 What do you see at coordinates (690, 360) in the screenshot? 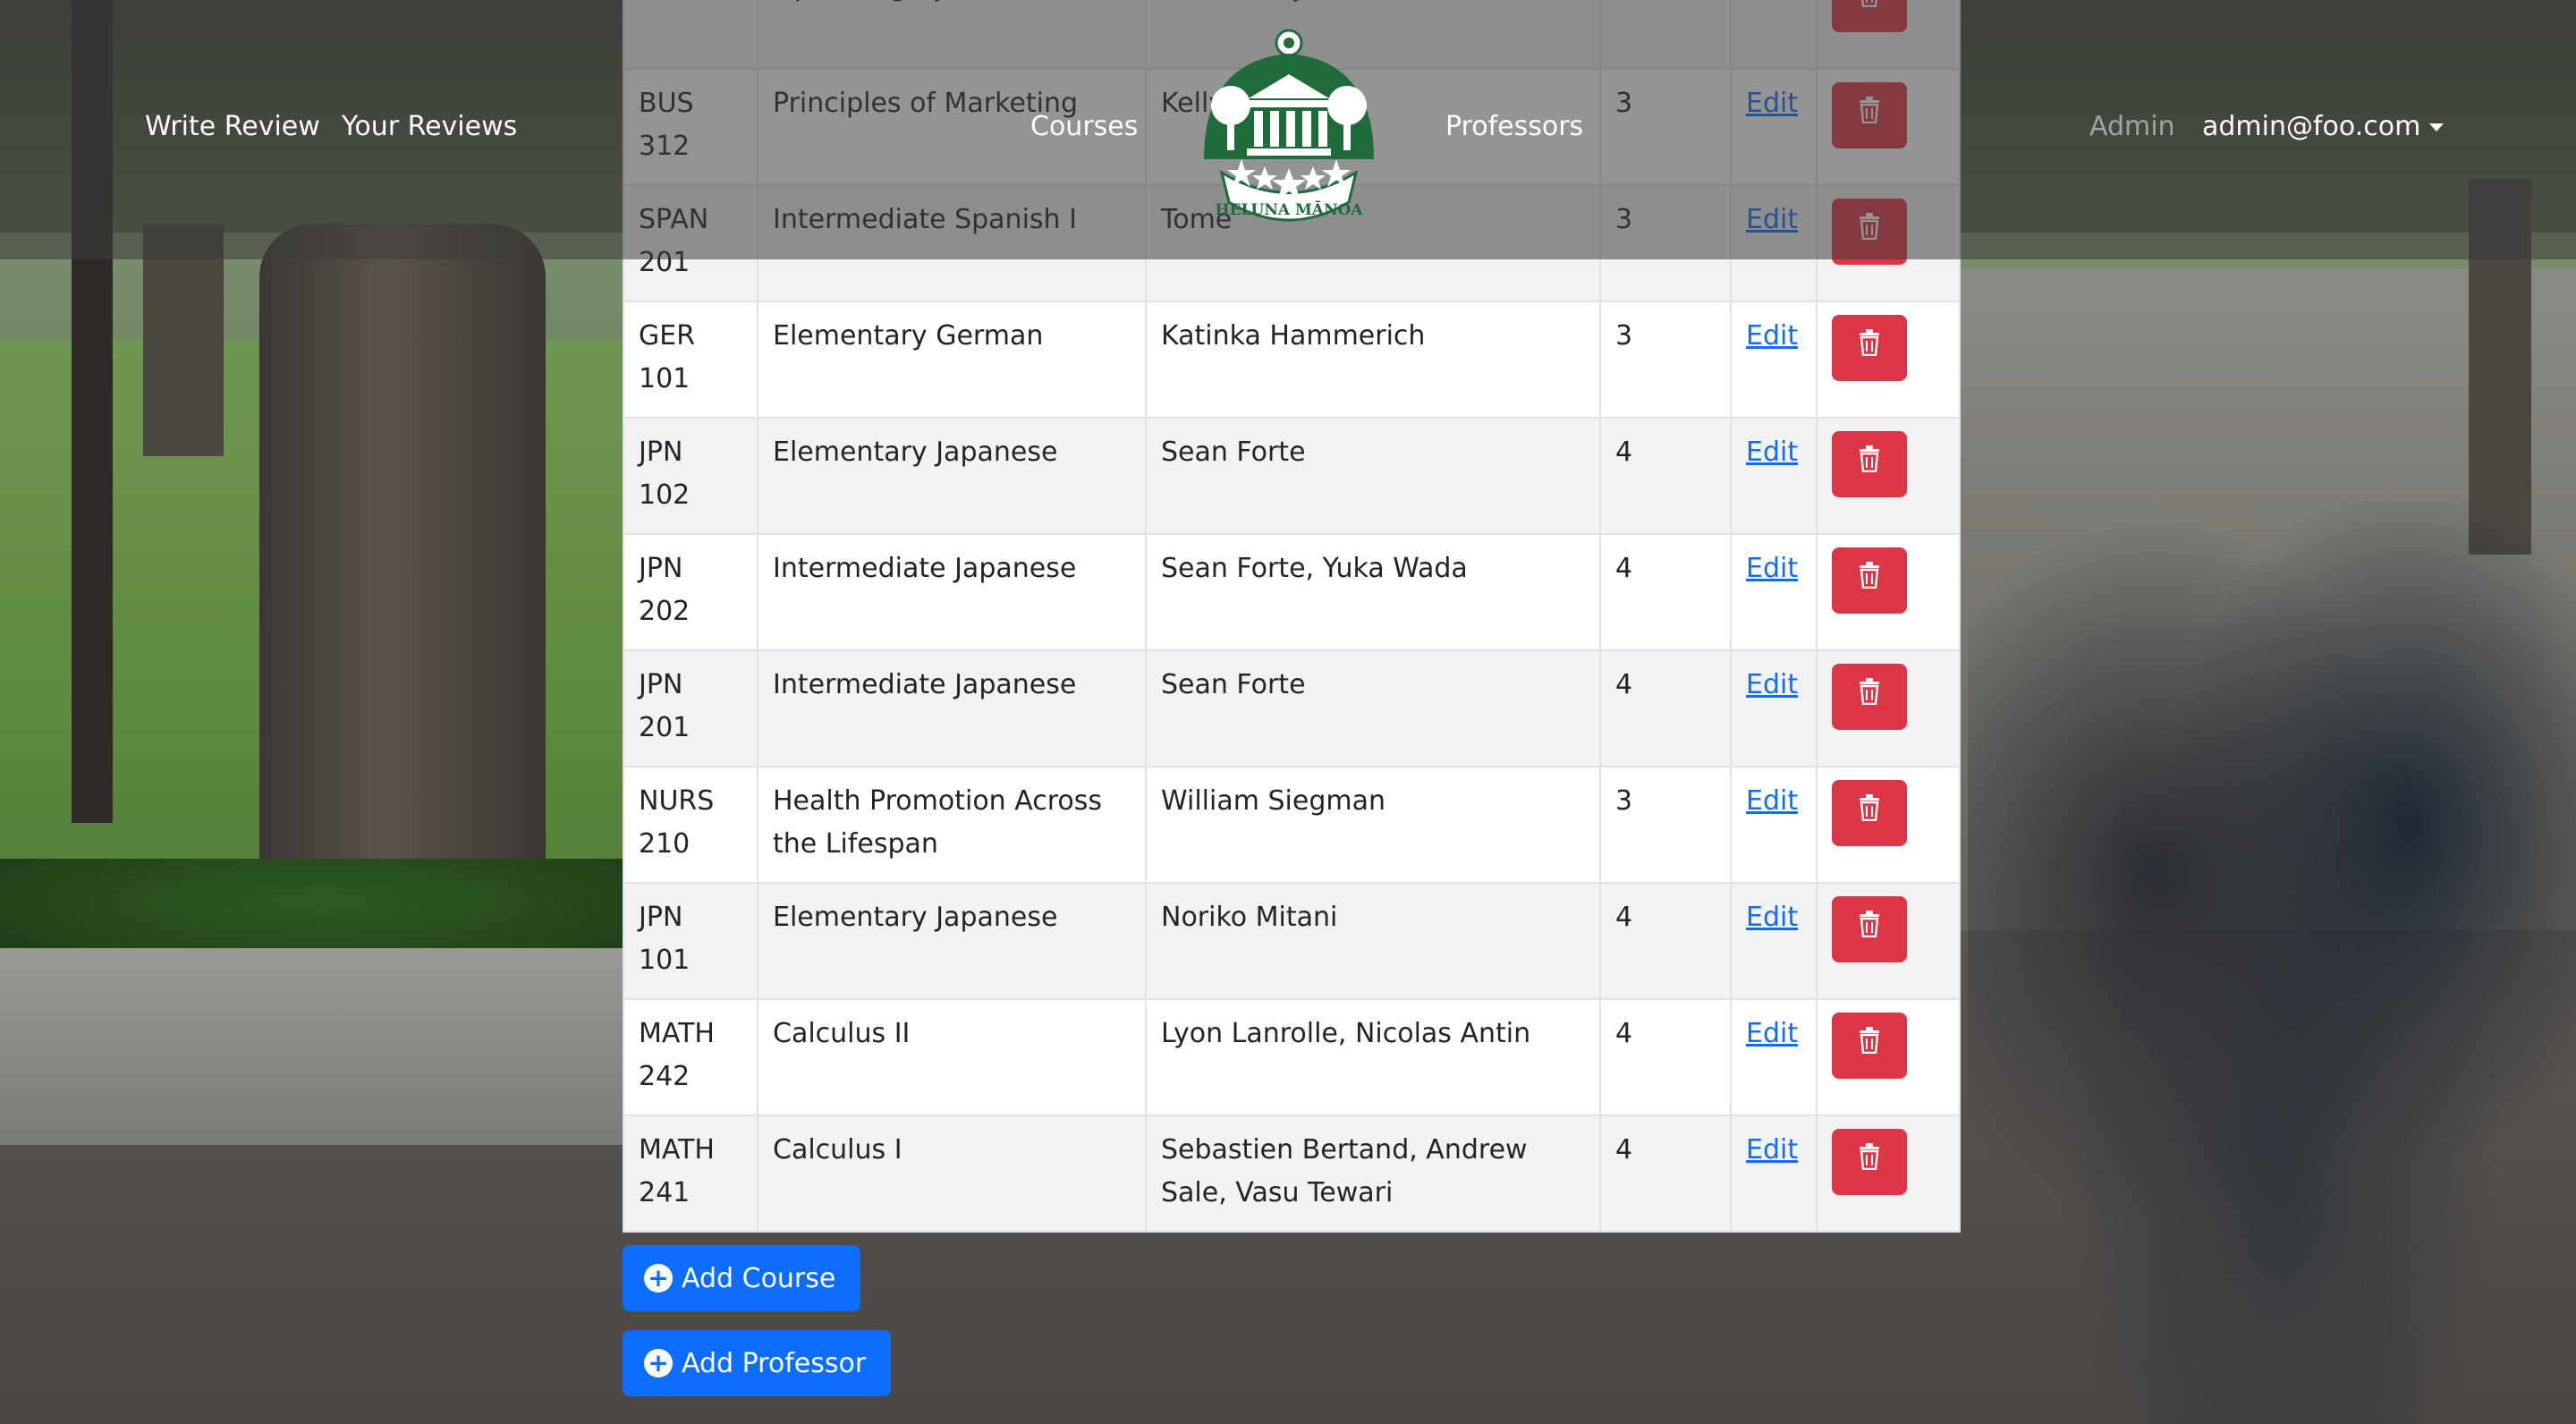
I see `course-code: GER 101` at bounding box center [690, 360].